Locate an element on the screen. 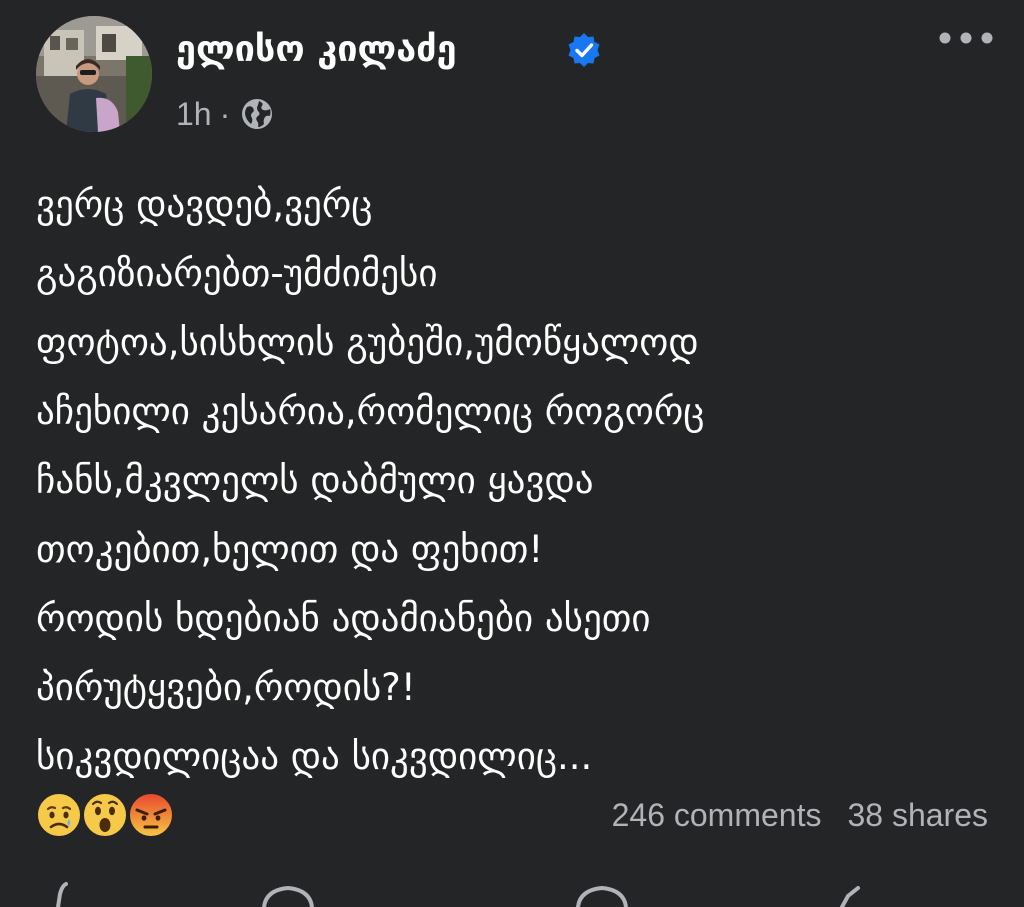  post-text-line: პირუტყვები,როდის?! is located at coordinates (226, 687).